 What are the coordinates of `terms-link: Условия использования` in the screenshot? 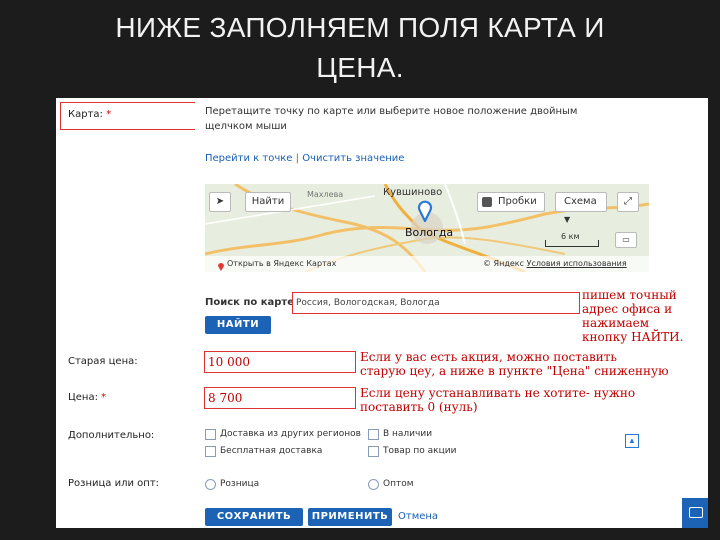 It's located at (577, 263).